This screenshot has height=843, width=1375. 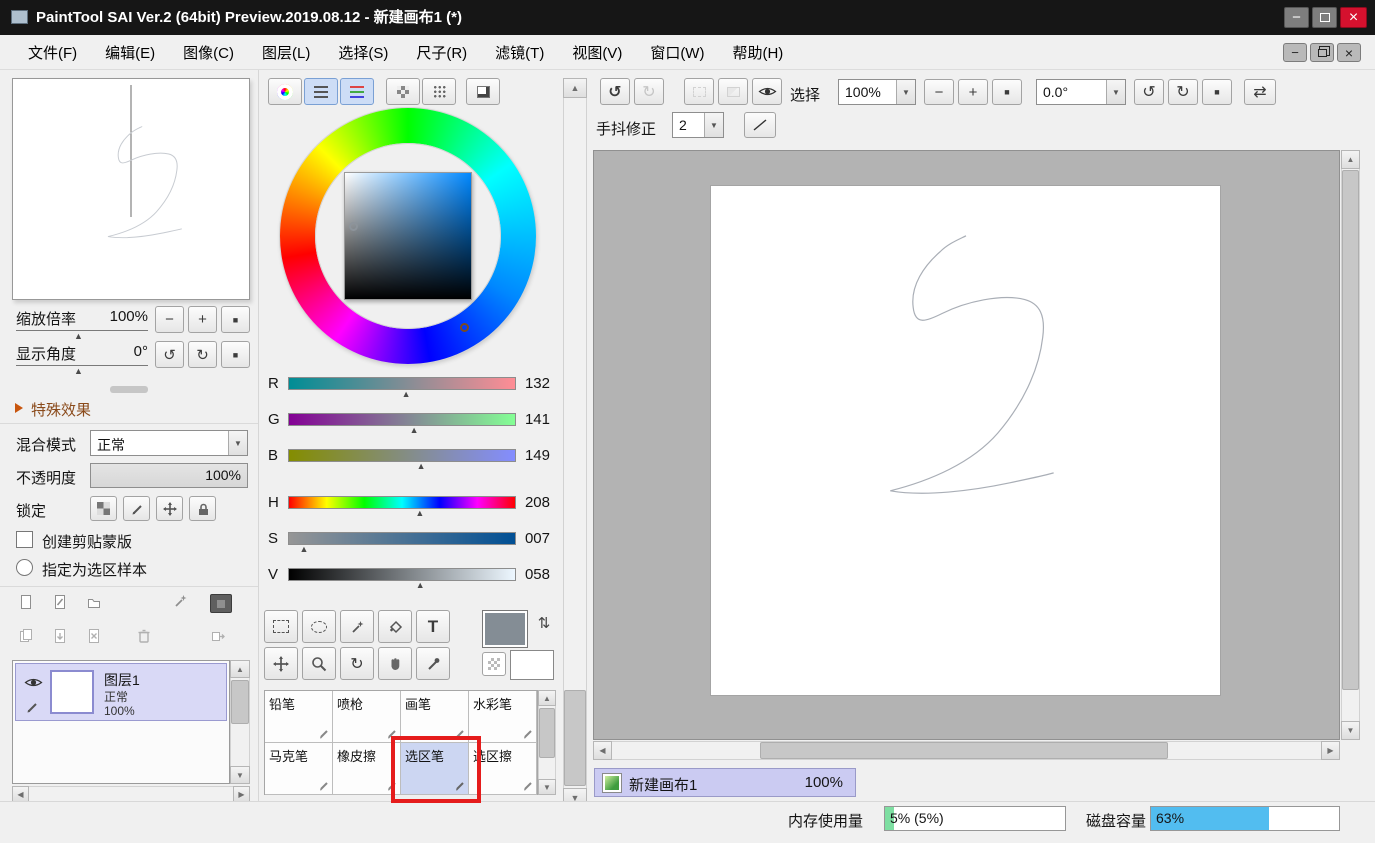 What do you see at coordinates (180, 601) in the screenshot?
I see `selection-wand-button` at bounding box center [180, 601].